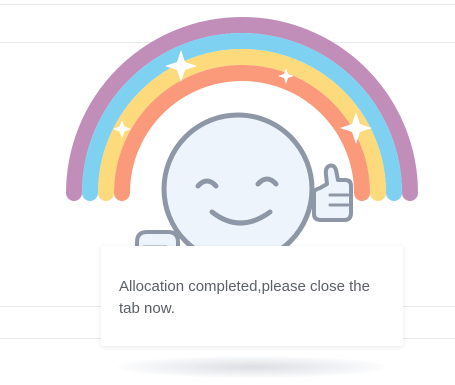  Describe the element at coordinates (332, 192) in the screenshot. I see `thumbs-up-icon` at that location.